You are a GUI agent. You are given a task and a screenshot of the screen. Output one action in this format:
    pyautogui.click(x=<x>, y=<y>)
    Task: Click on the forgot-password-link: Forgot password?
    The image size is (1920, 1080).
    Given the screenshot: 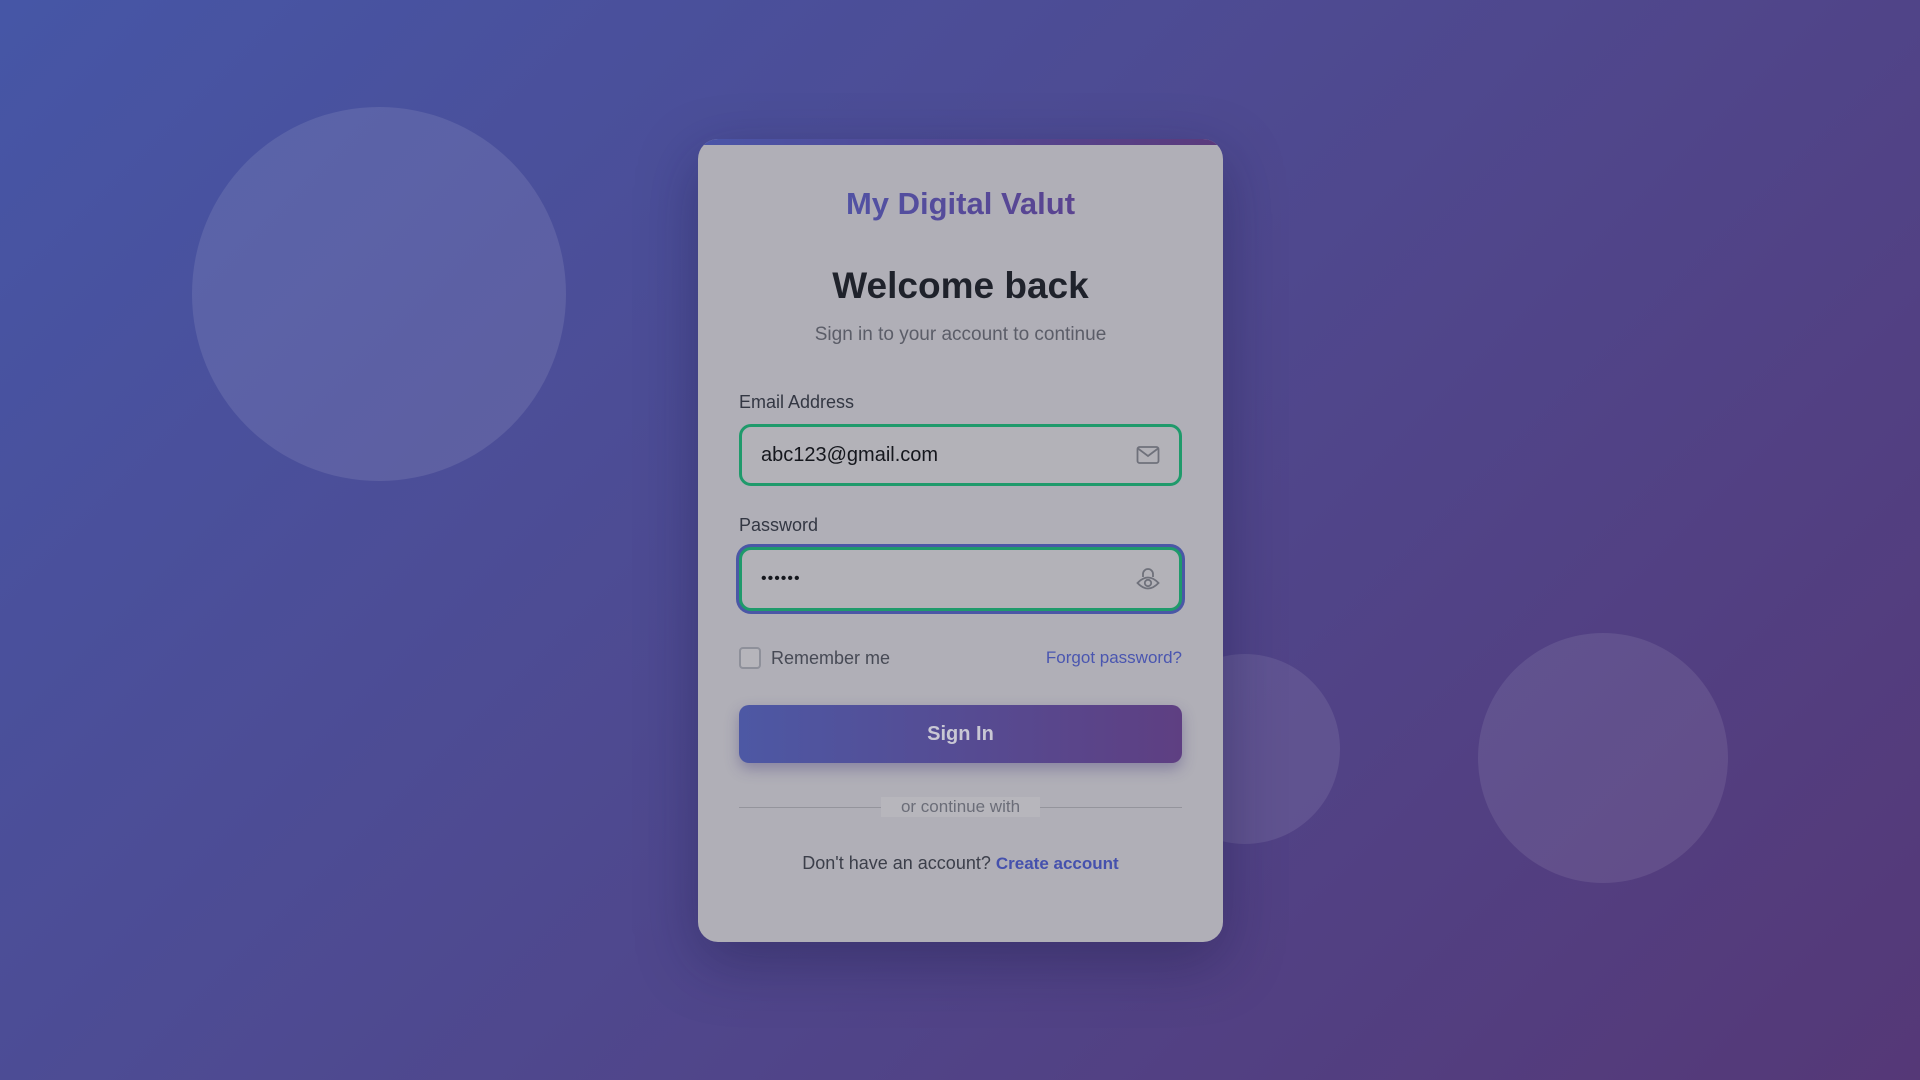 What is the action you would take?
    pyautogui.click(x=1114, y=658)
    